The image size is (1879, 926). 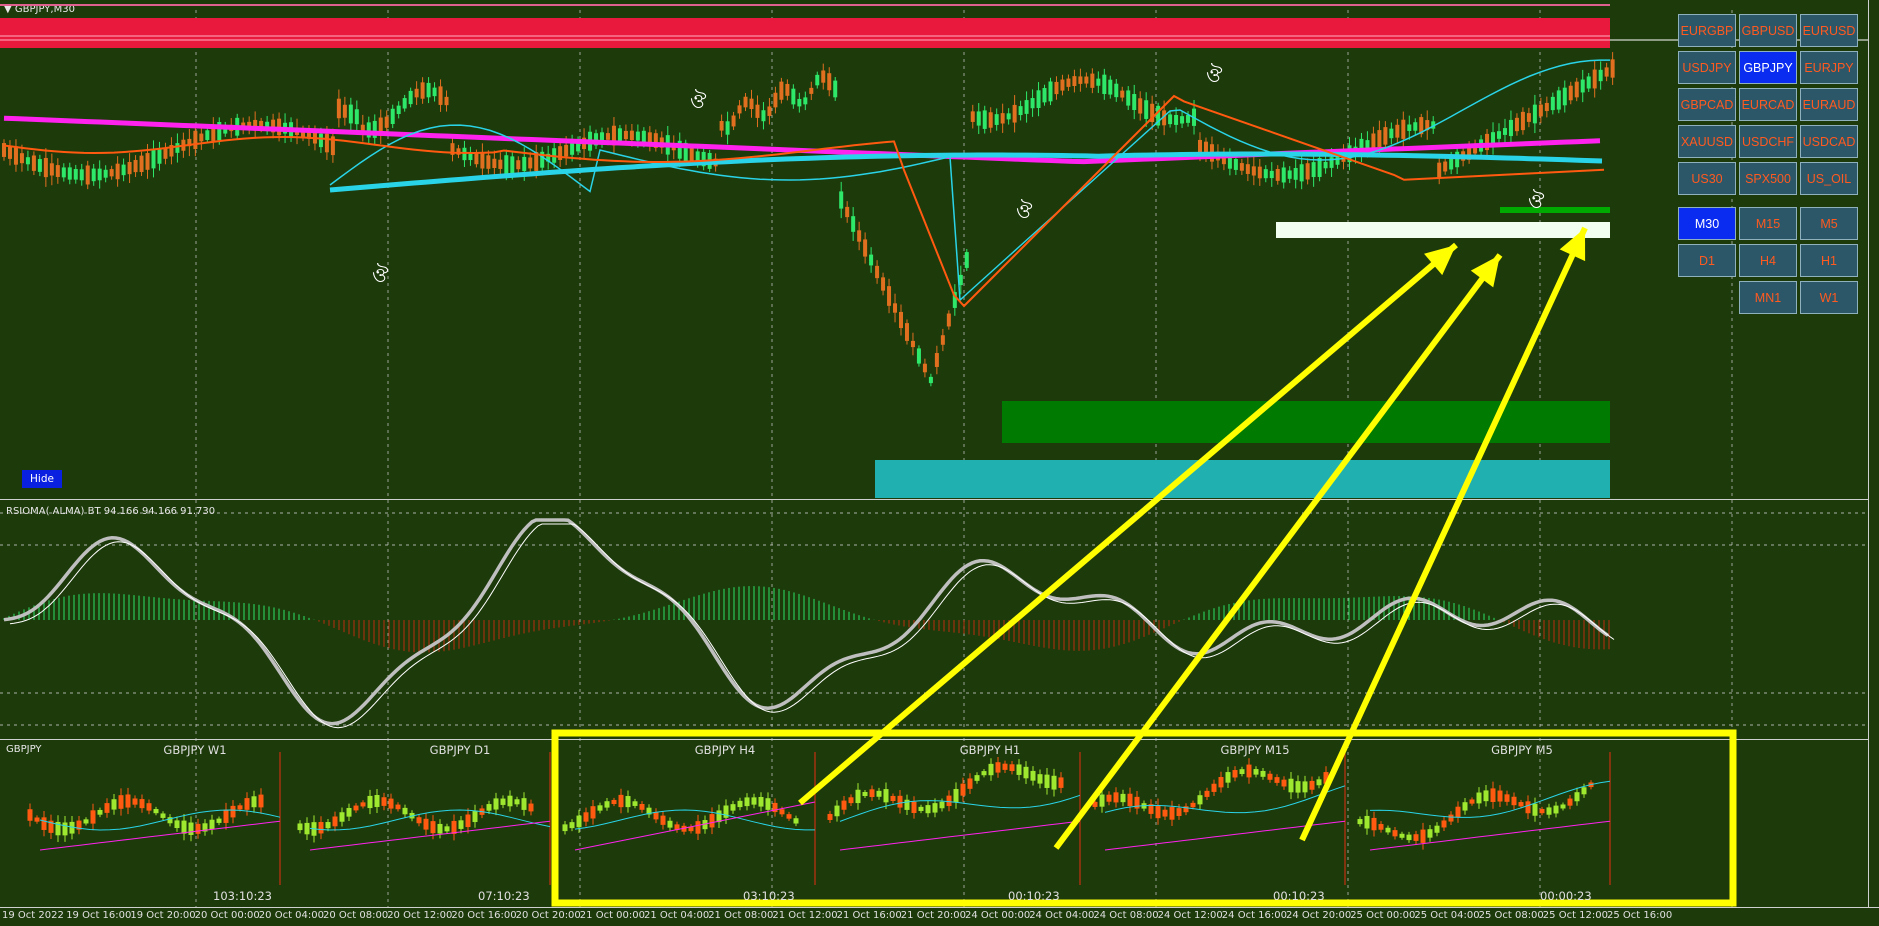 What do you see at coordinates (1707, 104) in the screenshot?
I see `symbol-button-gbpcad: GBPCAD` at bounding box center [1707, 104].